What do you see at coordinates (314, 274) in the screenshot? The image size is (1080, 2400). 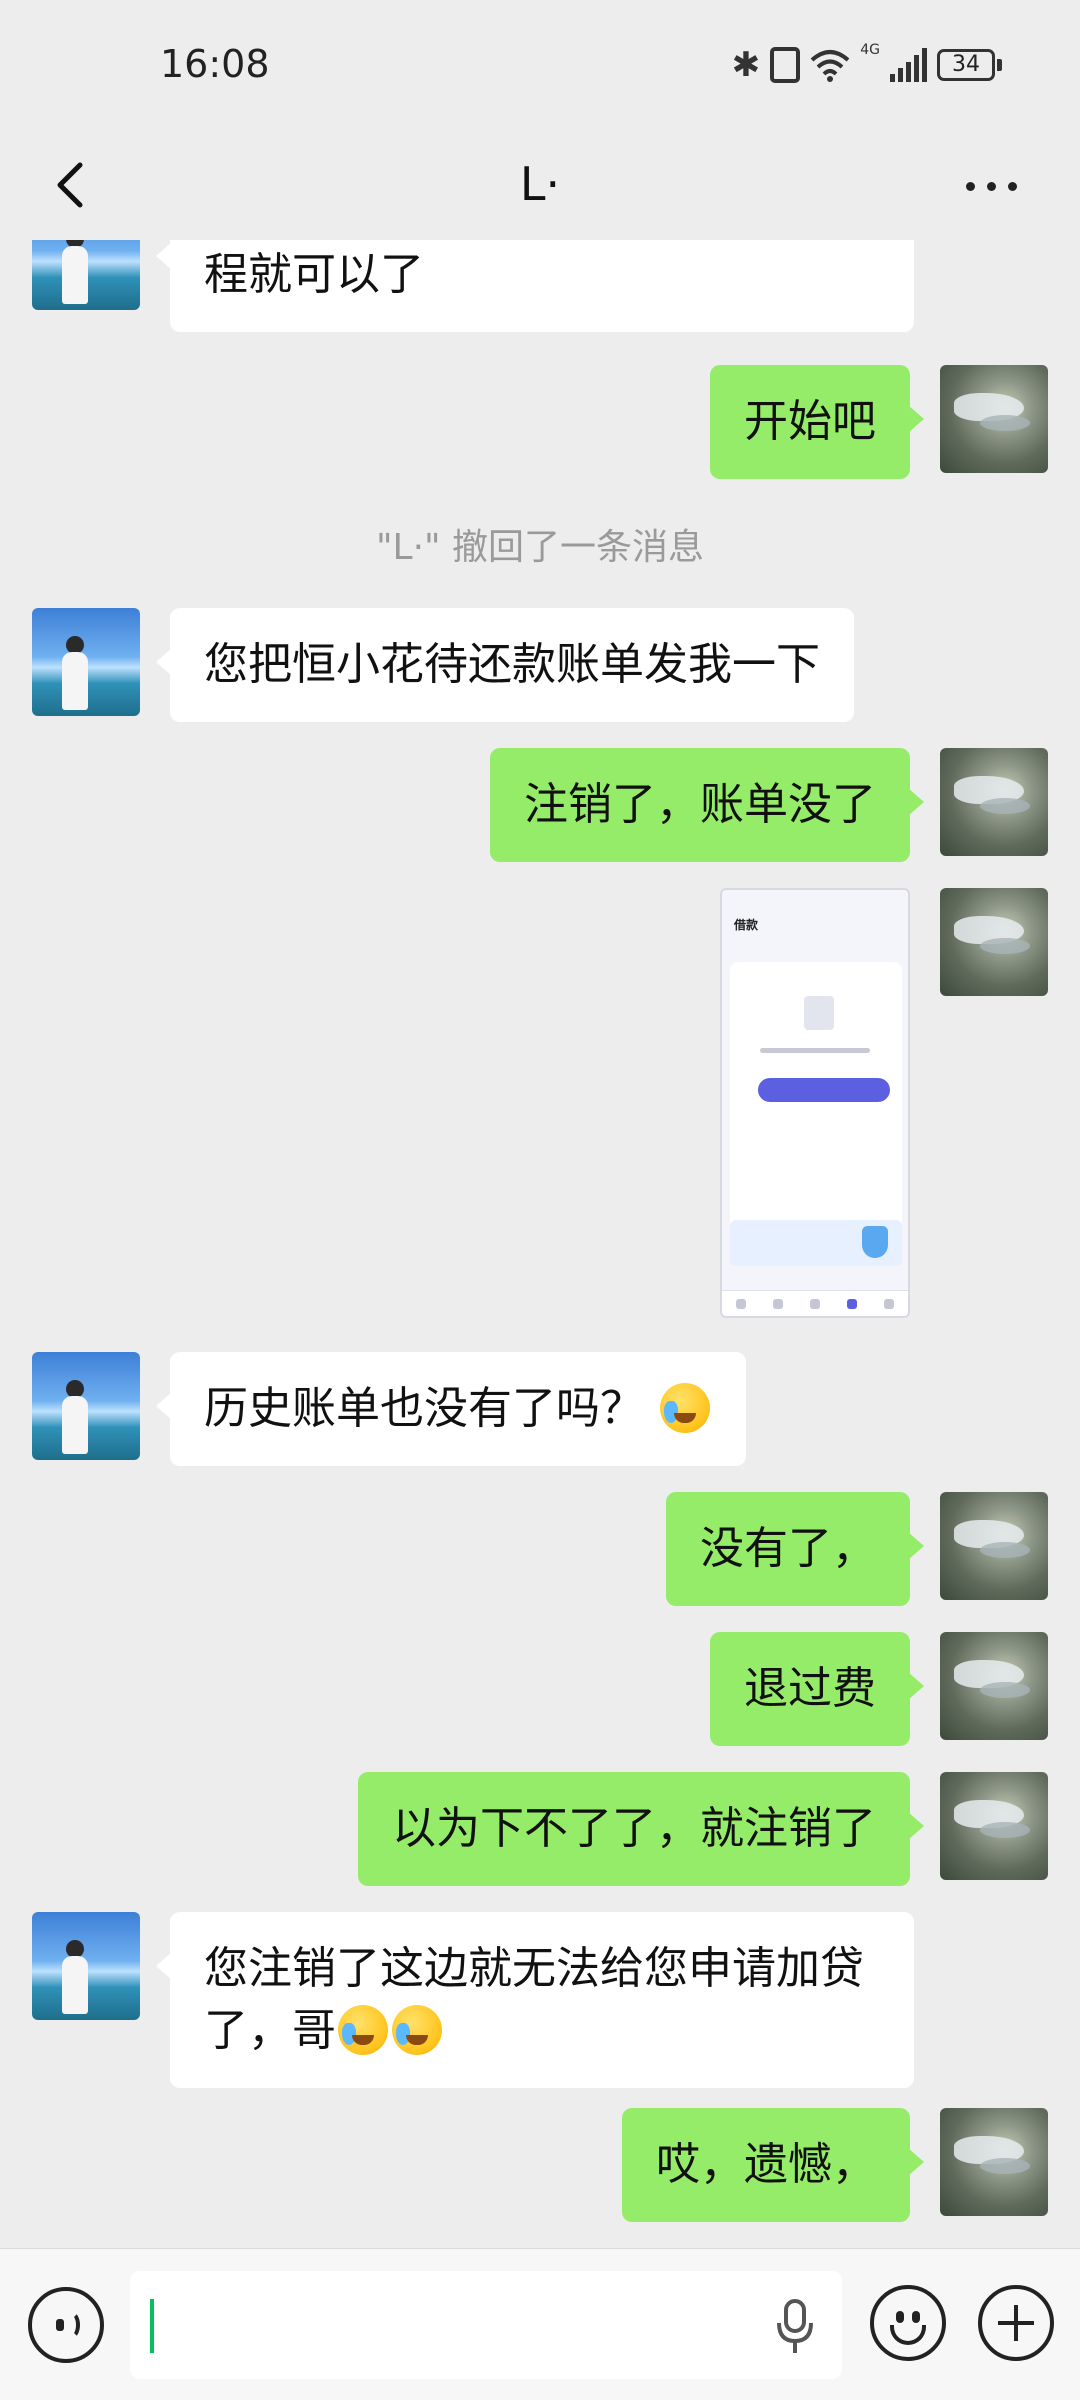 I see `message-text: 程就可以了` at bounding box center [314, 274].